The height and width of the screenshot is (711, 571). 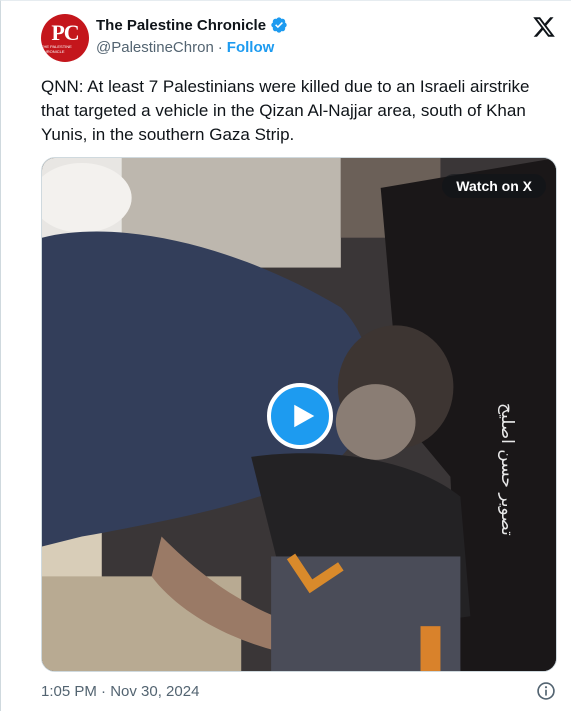 What do you see at coordinates (65, 32) in the screenshot?
I see `avatar-logo-text: PC` at bounding box center [65, 32].